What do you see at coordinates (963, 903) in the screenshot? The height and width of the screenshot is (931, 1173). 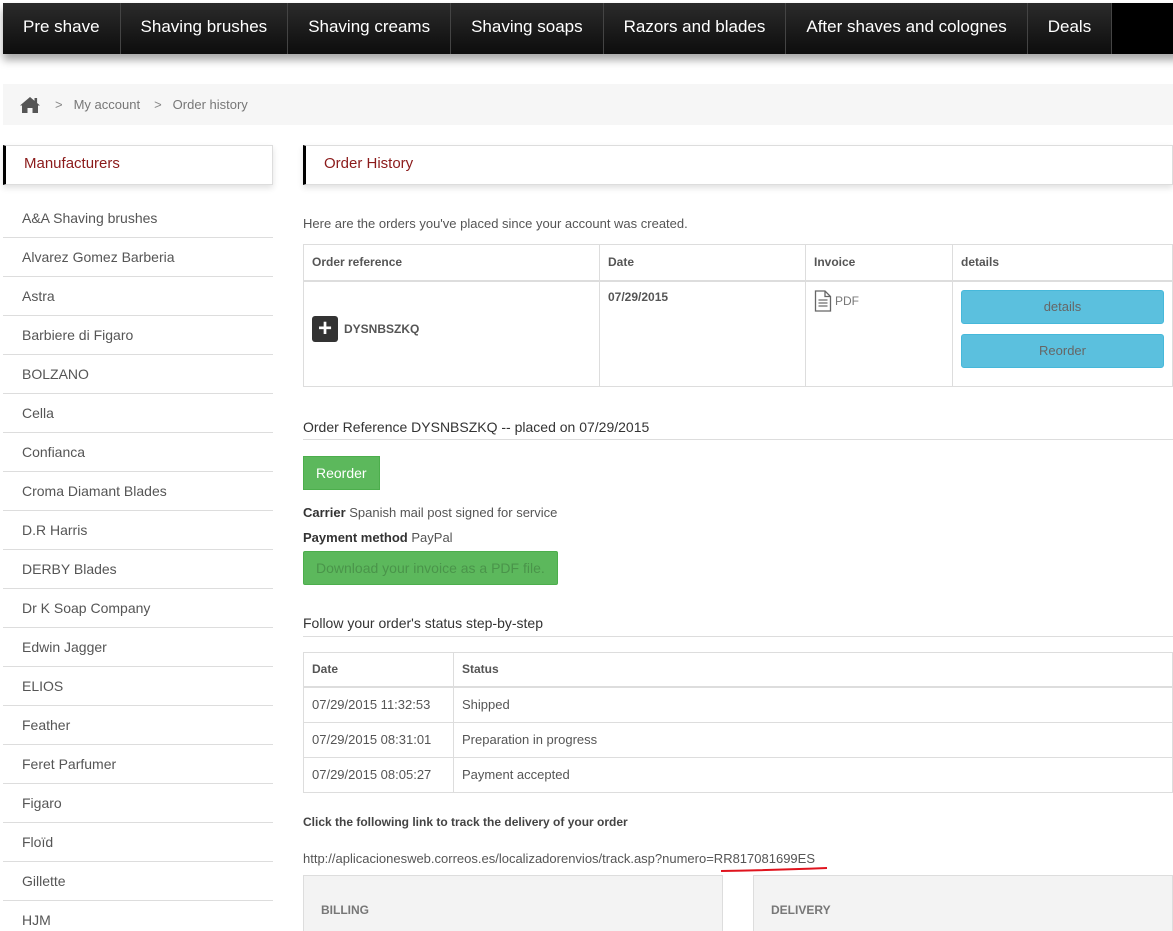 I see `delivery-address-box: DELIVERY` at bounding box center [963, 903].